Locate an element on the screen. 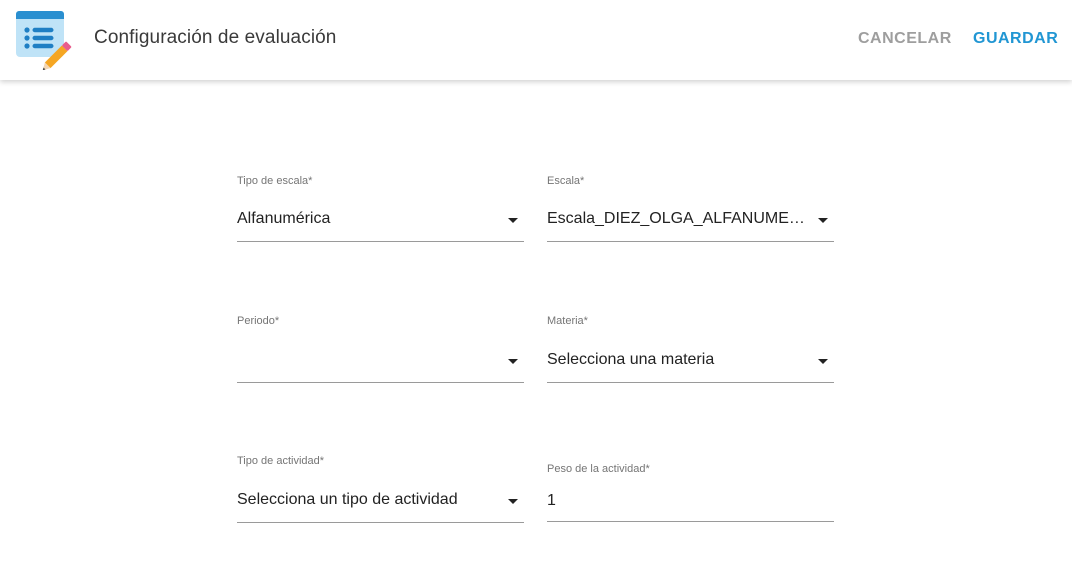 The height and width of the screenshot is (577, 1072). cancel-button: CANCELAR is located at coordinates (905, 39).